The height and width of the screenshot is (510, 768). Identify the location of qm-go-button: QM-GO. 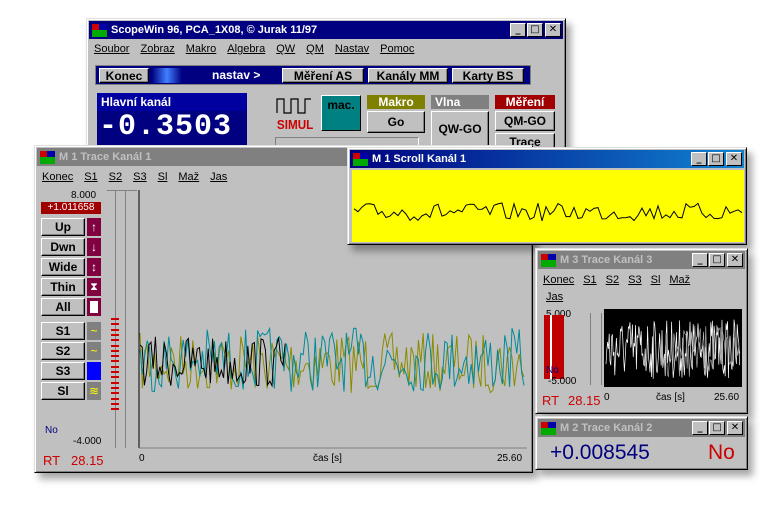
(525, 121).